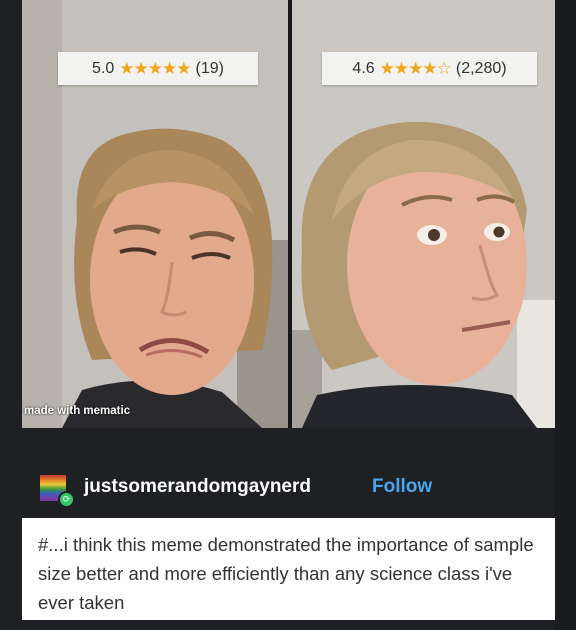 Image resolution: width=576 pixels, height=630 pixels. What do you see at coordinates (415, 68) in the screenshot?
I see `right-star-icons: ★★★★☆` at bounding box center [415, 68].